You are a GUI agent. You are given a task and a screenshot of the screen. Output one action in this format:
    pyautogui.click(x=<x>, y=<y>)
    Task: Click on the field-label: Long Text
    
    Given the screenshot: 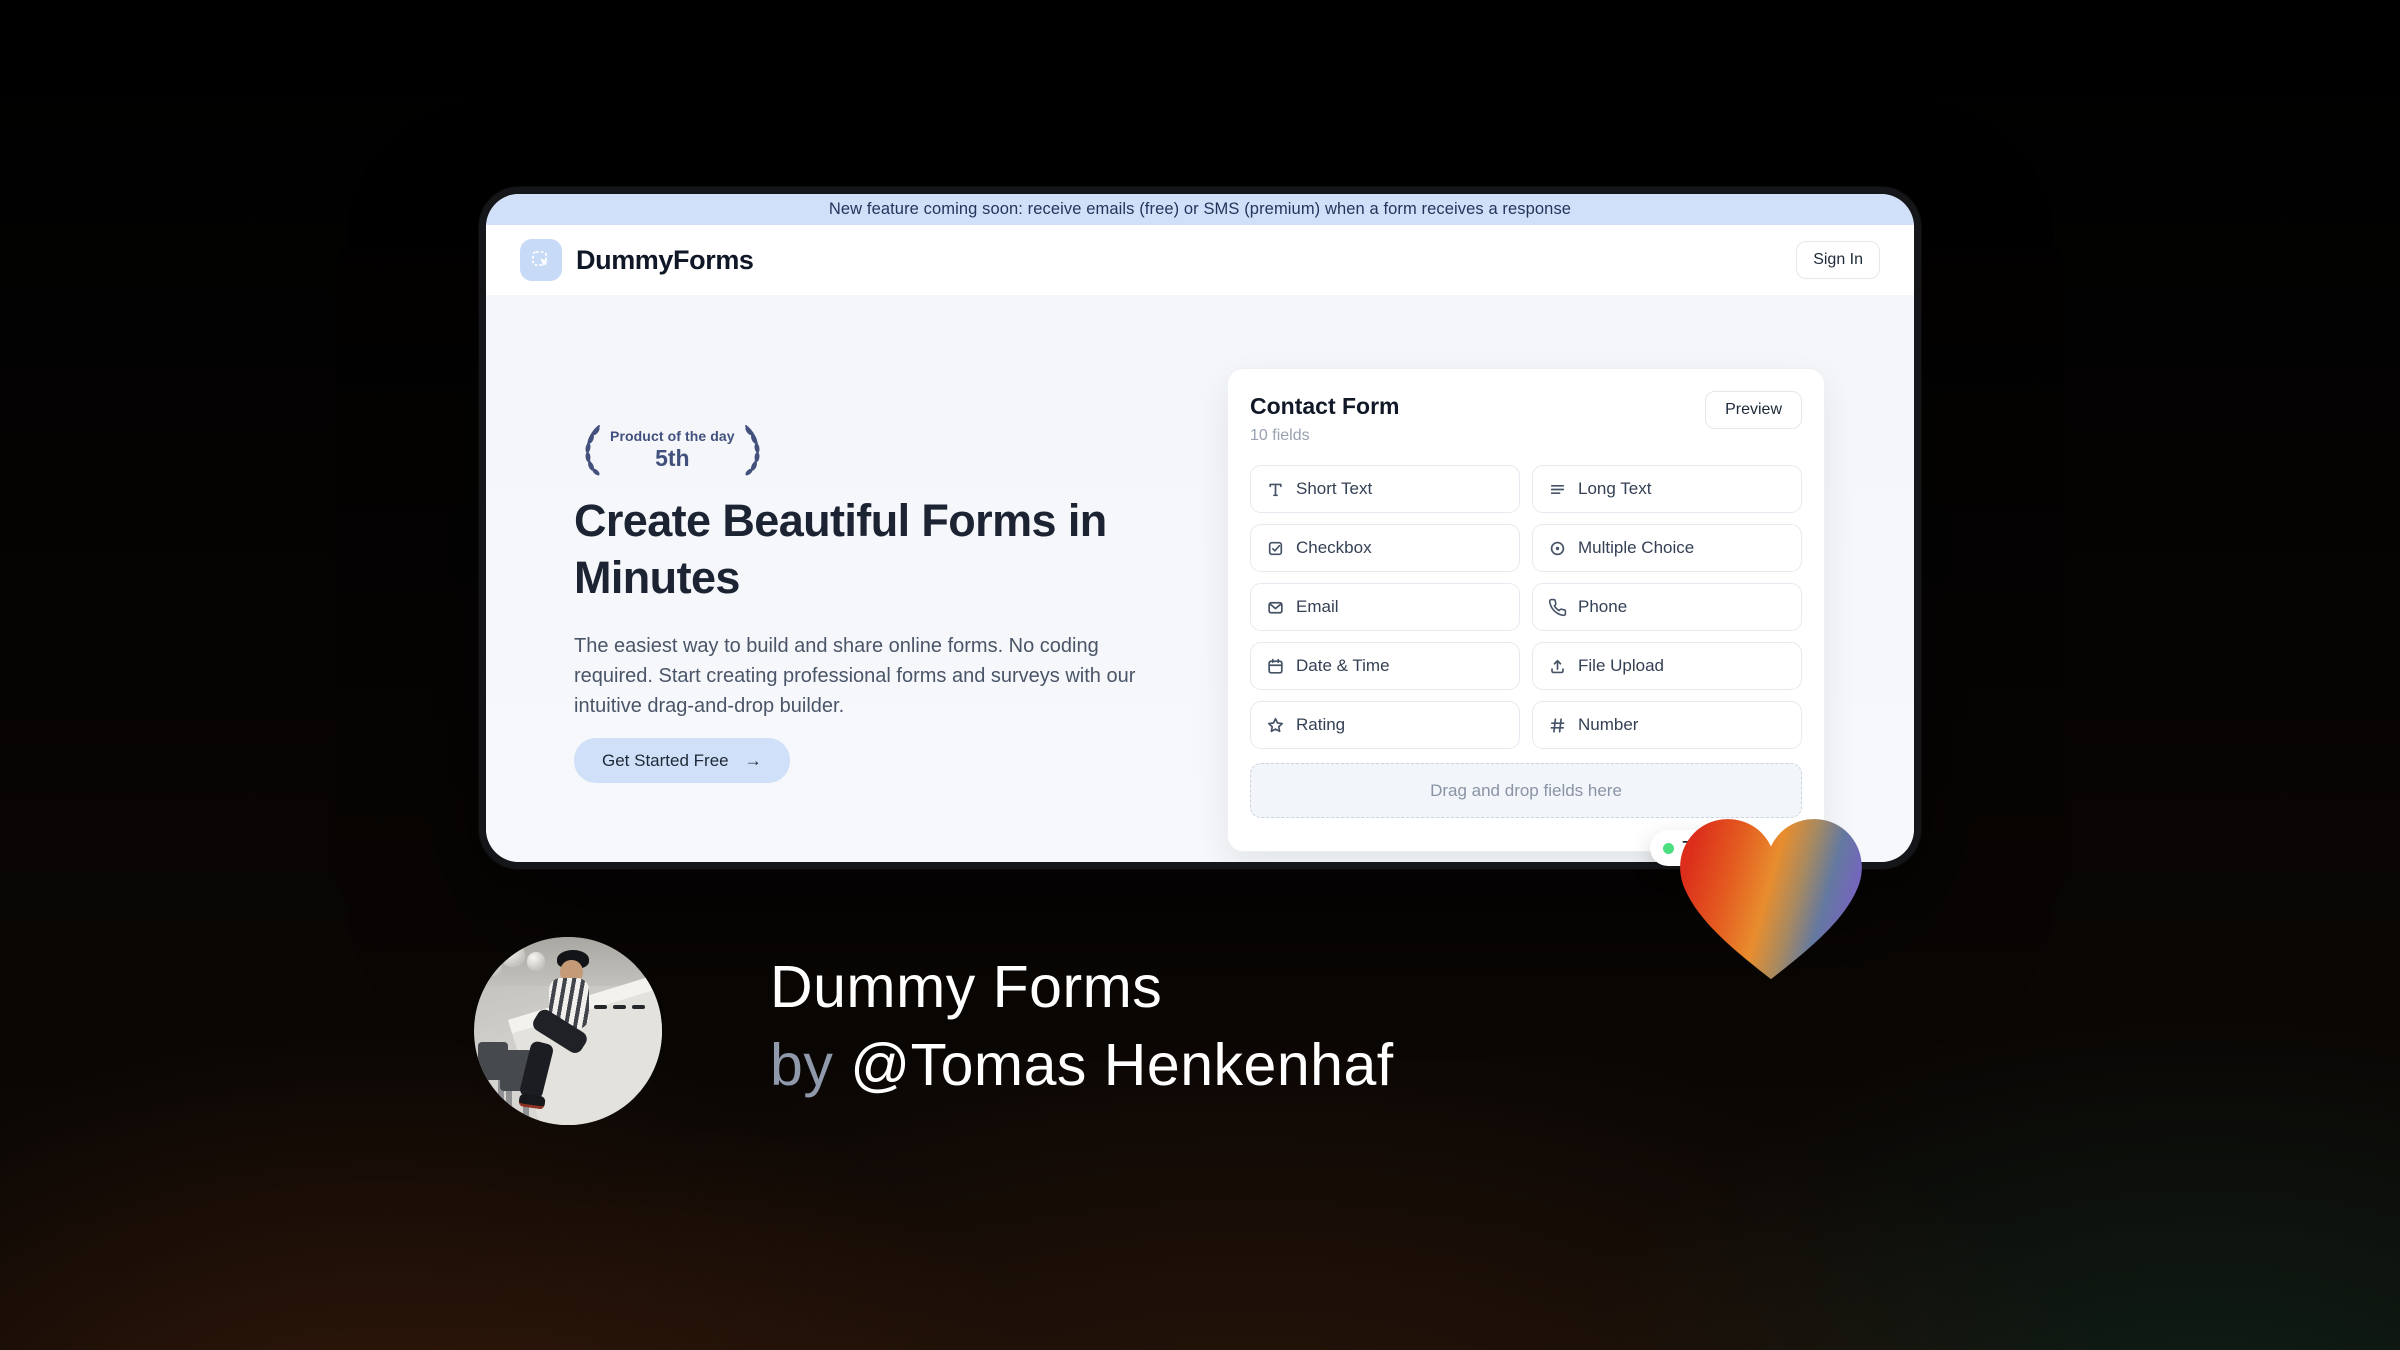 What is the action you would take?
    pyautogui.click(x=1615, y=488)
    